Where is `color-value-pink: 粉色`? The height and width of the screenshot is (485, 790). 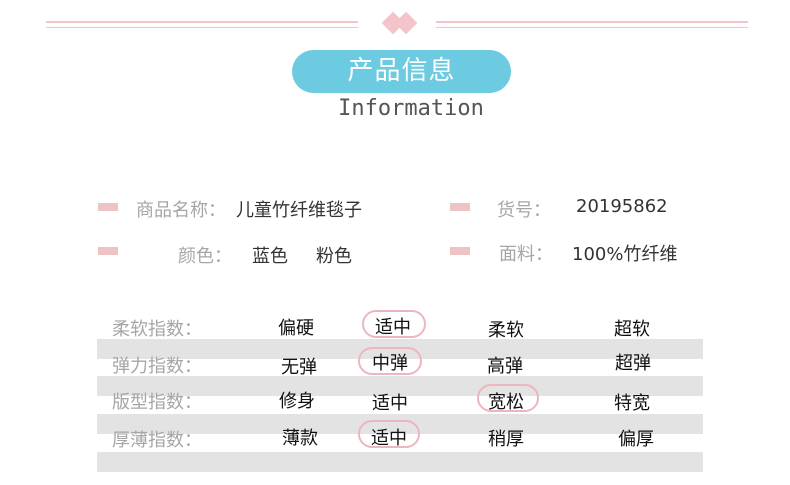 color-value-pink: 粉色 is located at coordinates (334, 256).